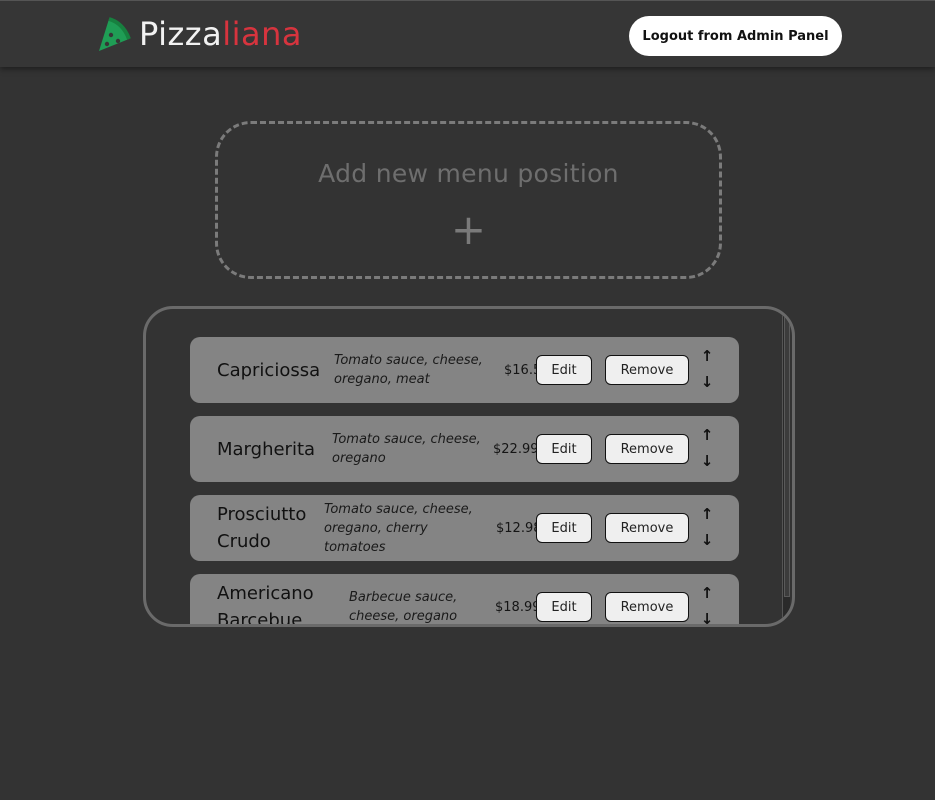  I want to click on plus-icon: +, so click(468, 229).